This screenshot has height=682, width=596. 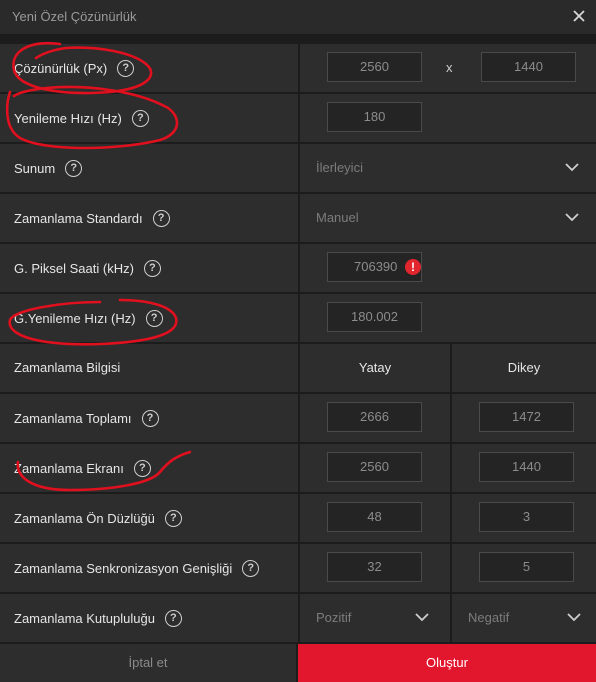 I want to click on timing-display-h-input: 2560, so click(x=374, y=467).